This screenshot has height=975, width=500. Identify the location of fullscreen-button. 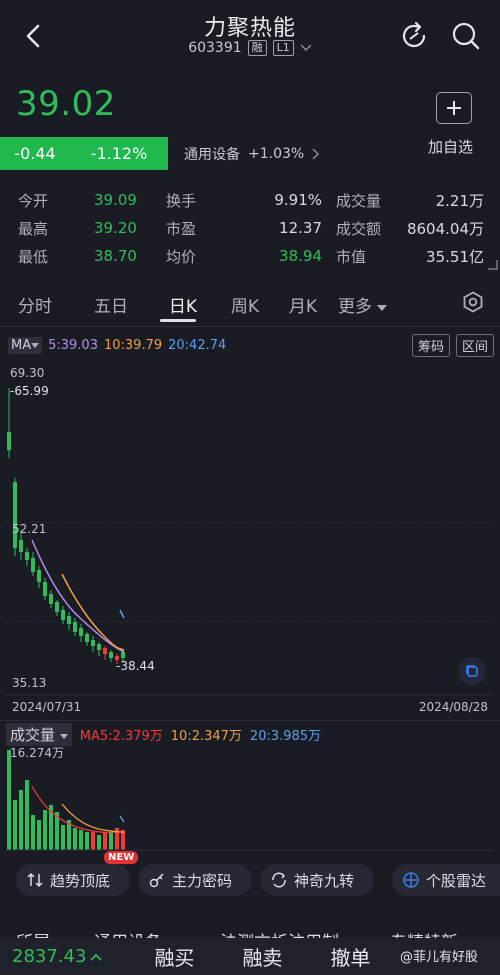
(472, 671).